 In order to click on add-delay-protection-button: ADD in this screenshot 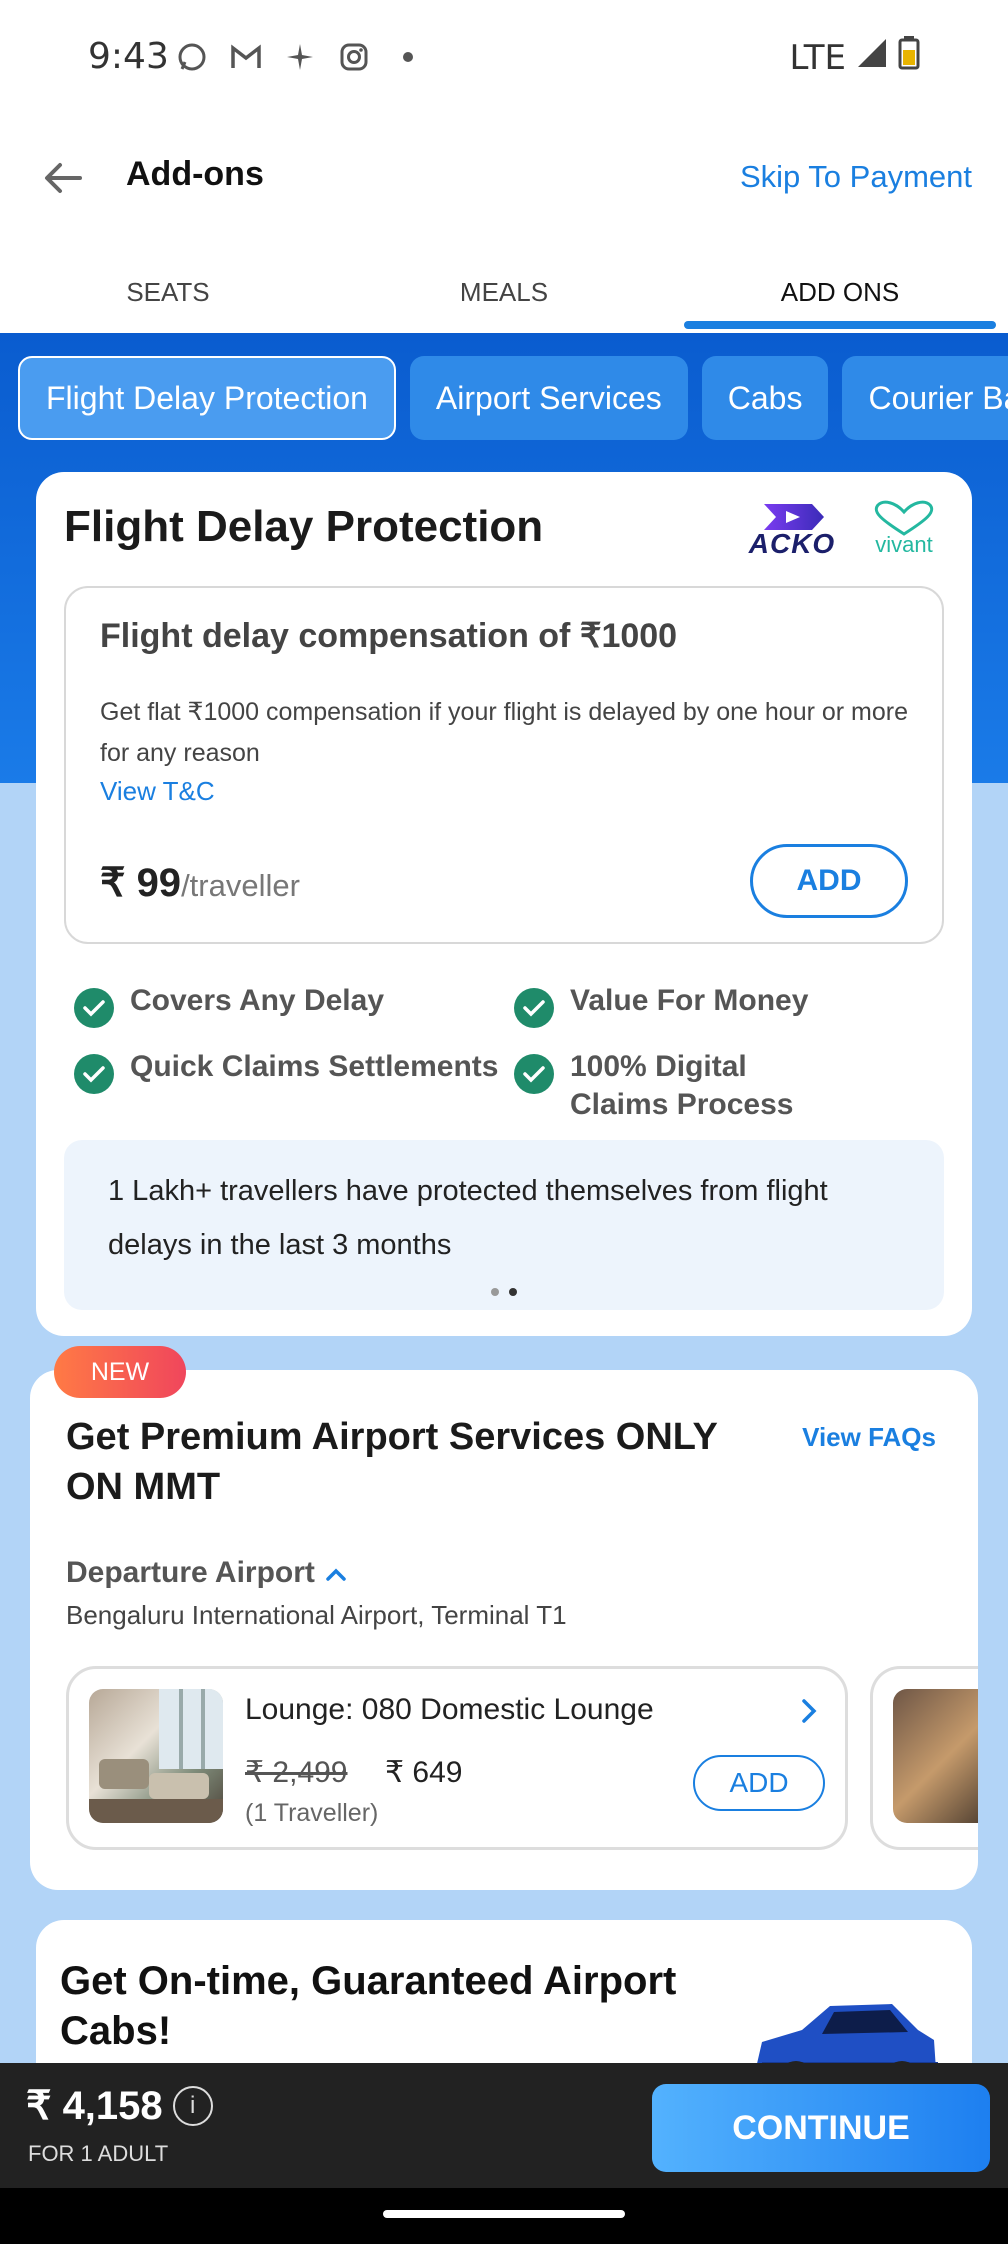, I will do `click(829, 881)`.